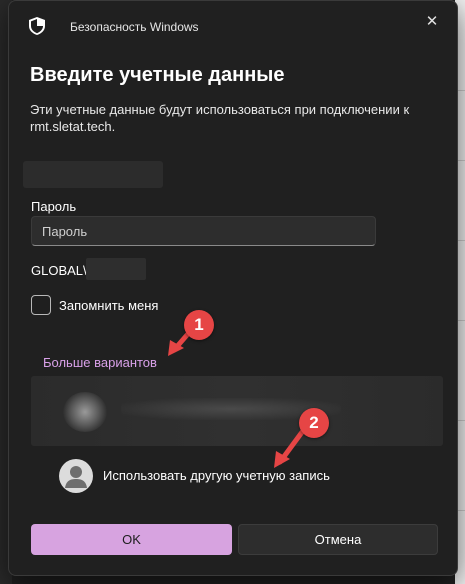 The height and width of the screenshot is (584, 465). What do you see at coordinates (93, 174) in the screenshot?
I see `blurred-username` at bounding box center [93, 174].